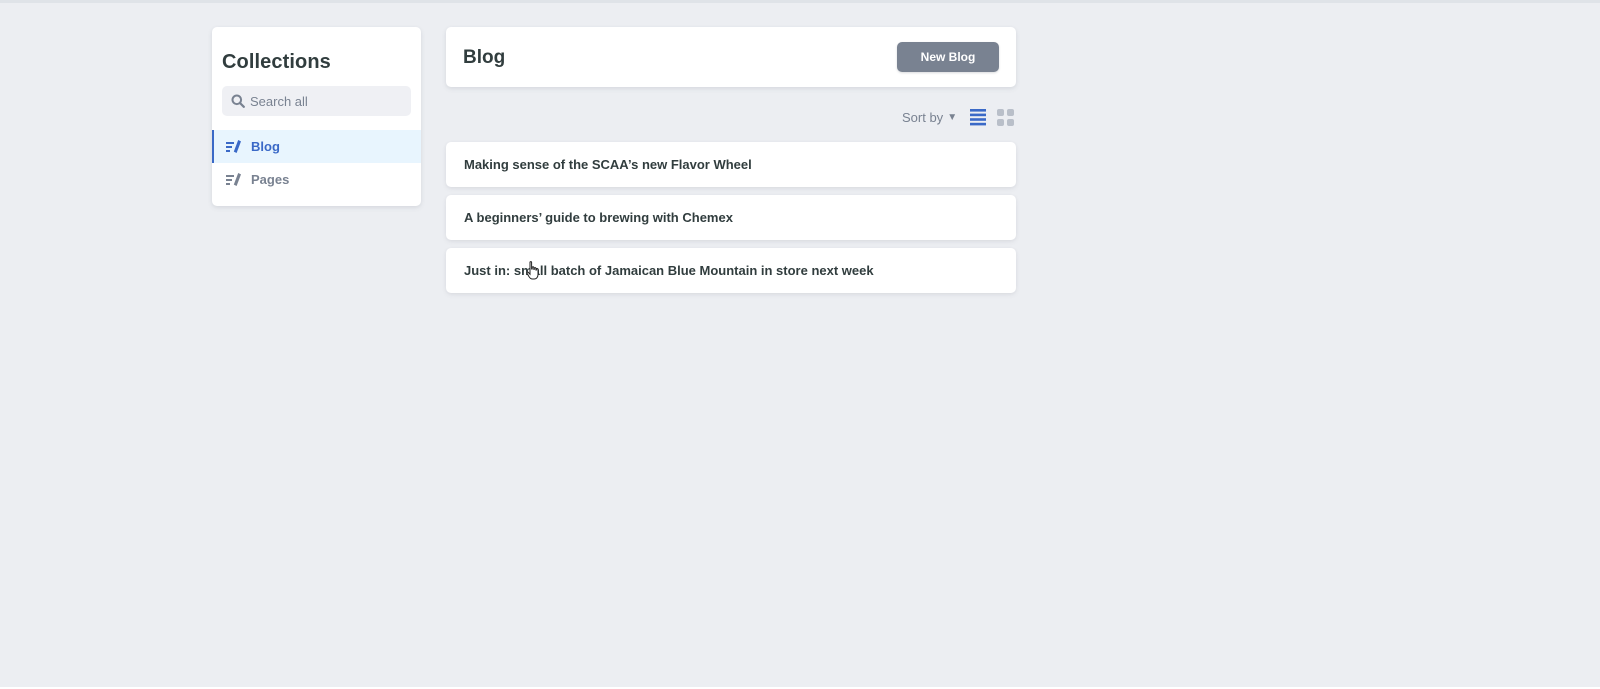  I want to click on sort-label: Sort by, so click(923, 117).